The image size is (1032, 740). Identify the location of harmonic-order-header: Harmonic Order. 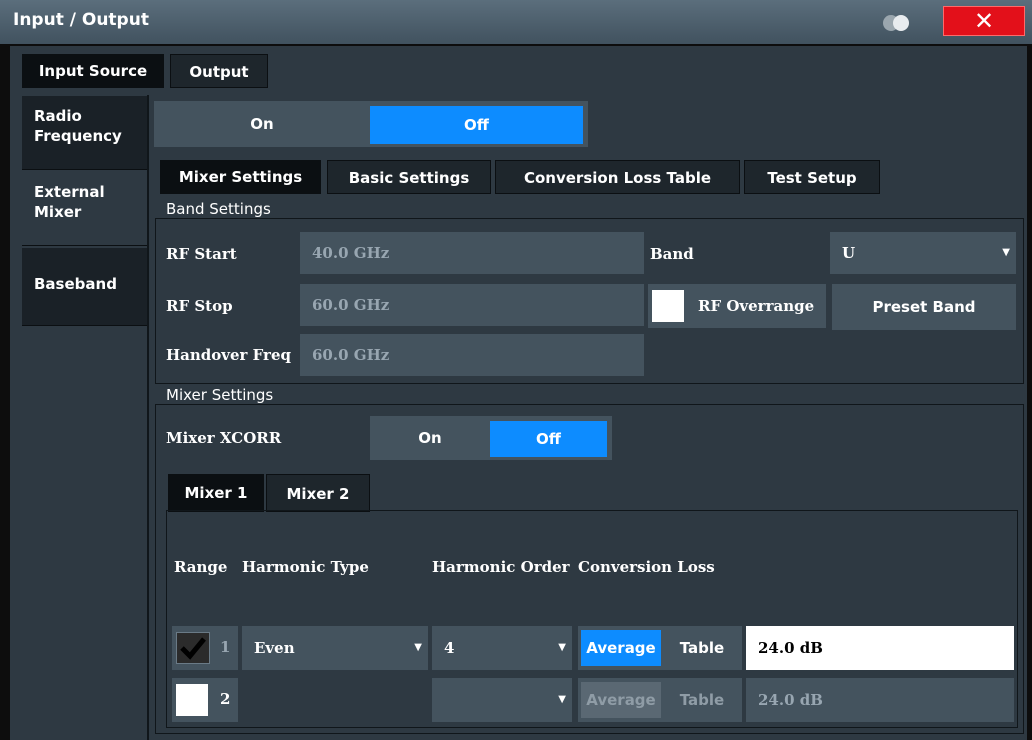
(501, 567).